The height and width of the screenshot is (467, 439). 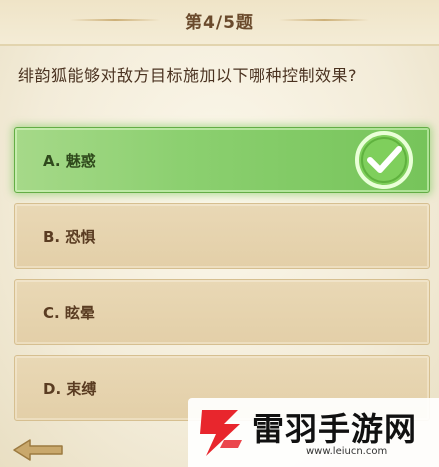 I want to click on option-a: A. 魅惑, so click(x=222, y=160).